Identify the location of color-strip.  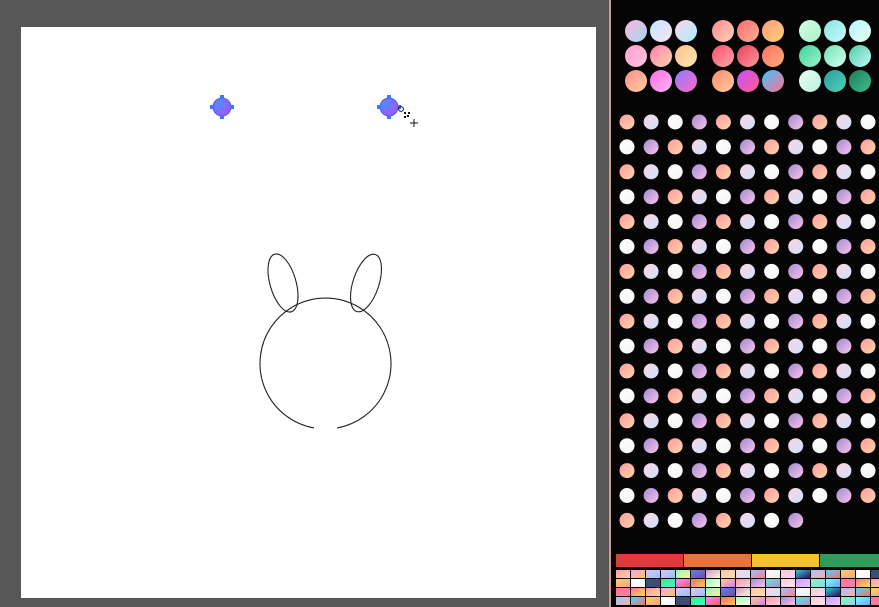
(785, 560).